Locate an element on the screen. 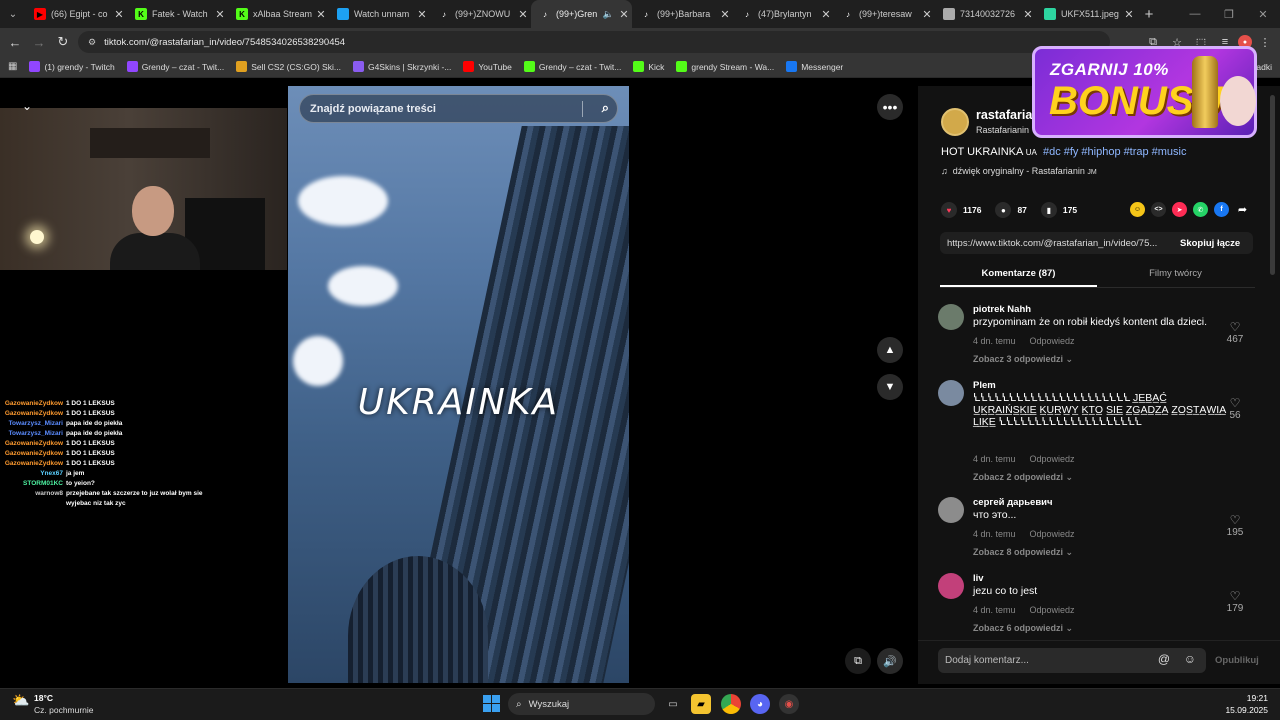  share-friend-icon: ☺ is located at coordinates (1137, 209).